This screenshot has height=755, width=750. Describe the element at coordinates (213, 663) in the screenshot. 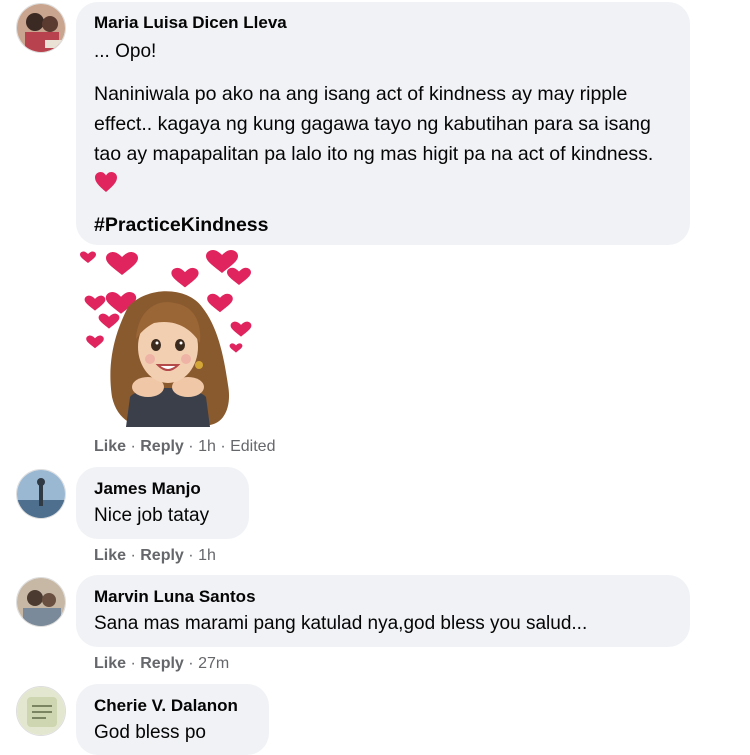

I see `timestamp: 27m` at that location.